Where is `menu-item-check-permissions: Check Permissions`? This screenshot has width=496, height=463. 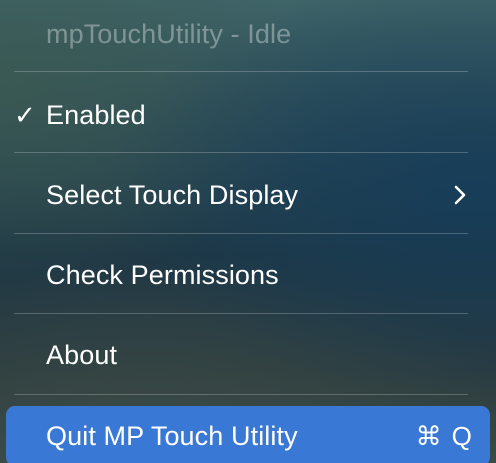 menu-item-check-permissions: Check Permissions is located at coordinates (248, 275).